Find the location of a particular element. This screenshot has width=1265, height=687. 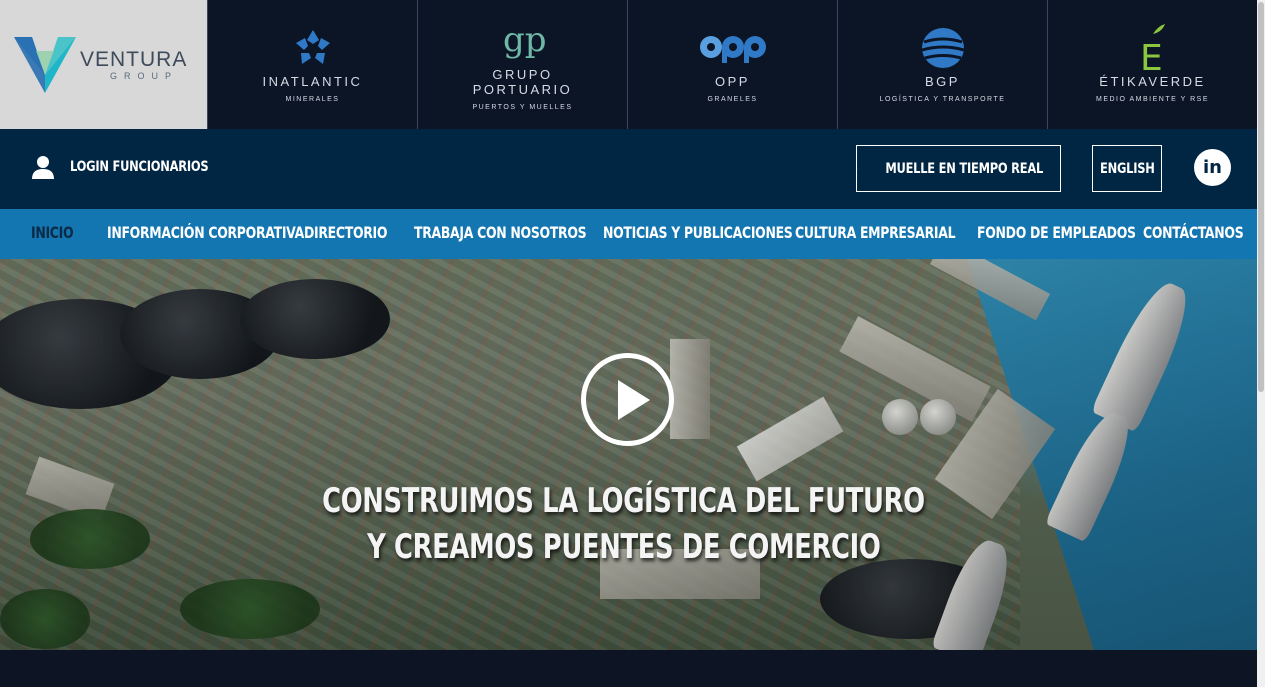

muelle-tiempo-real-button: MUELLE EN TIEMPO REAL is located at coordinates (958, 168).